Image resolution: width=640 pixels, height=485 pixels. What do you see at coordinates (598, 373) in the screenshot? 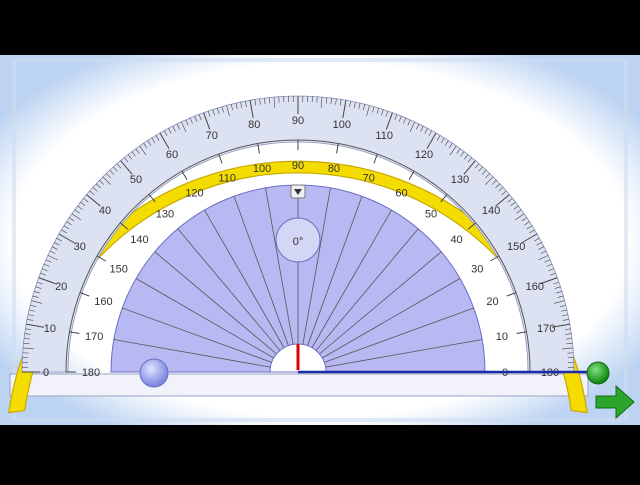
I see `rotate-handle` at bounding box center [598, 373].